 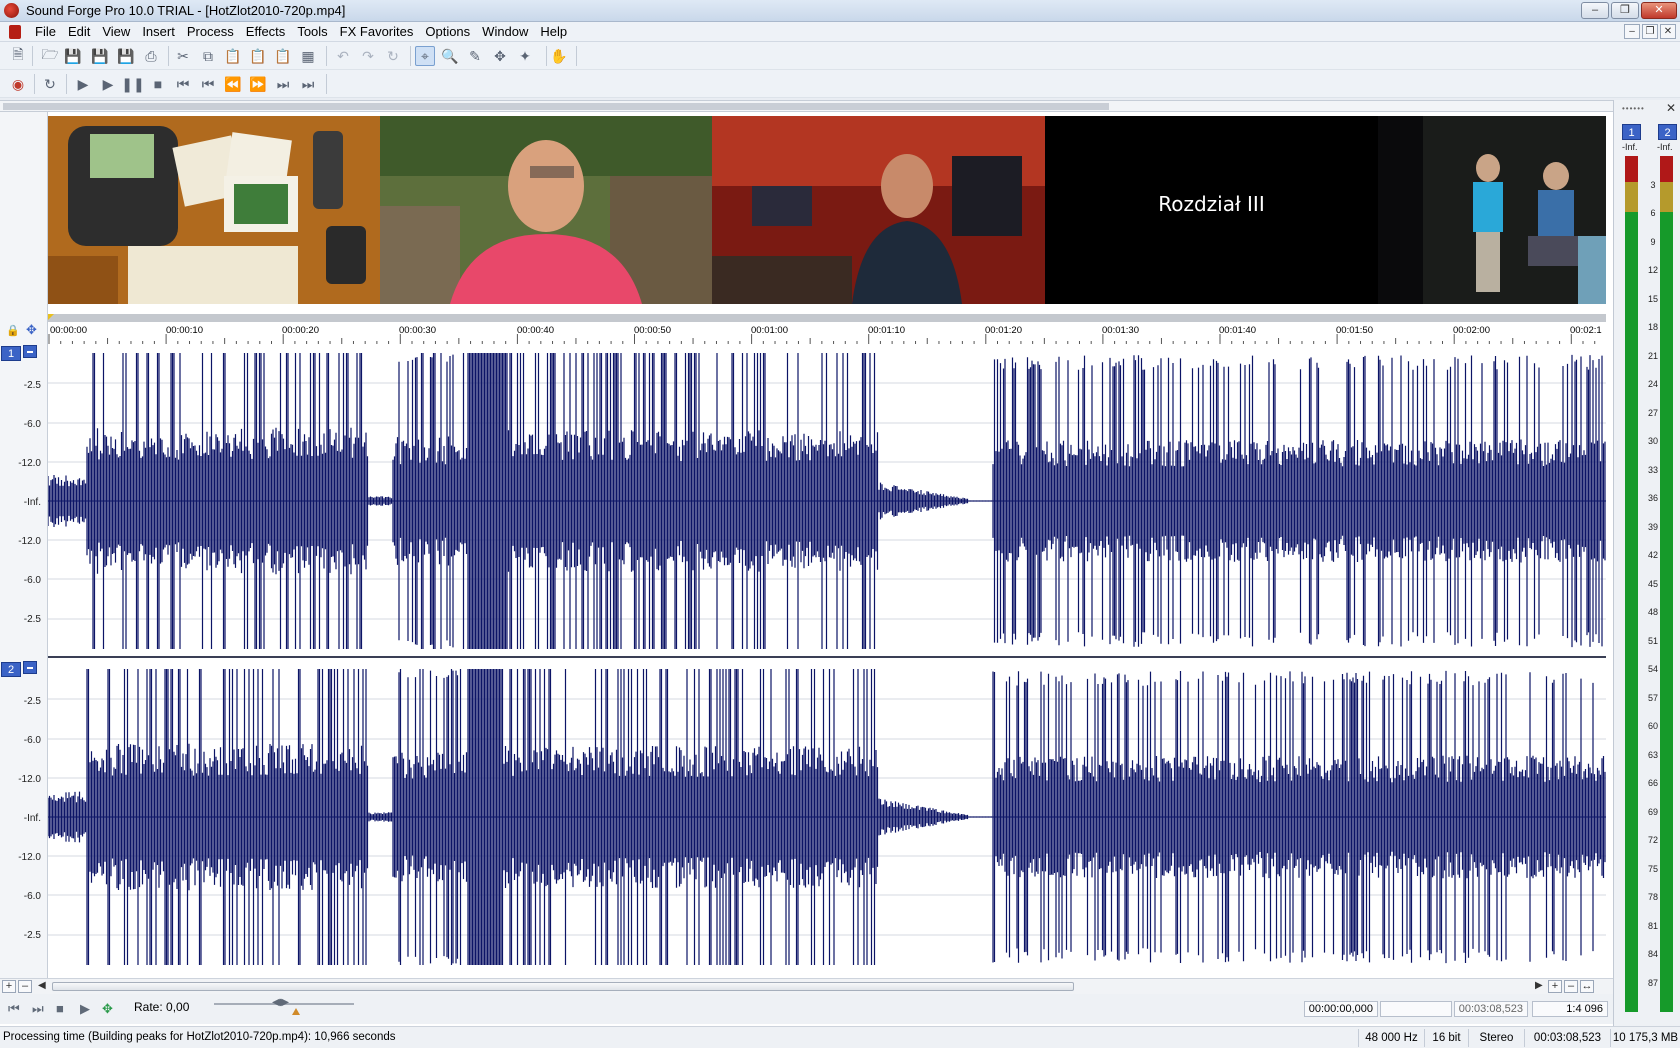 What do you see at coordinates (210, 32) in the screenshot?
I see `menu-process: Process` at bounding box center [210, 32].